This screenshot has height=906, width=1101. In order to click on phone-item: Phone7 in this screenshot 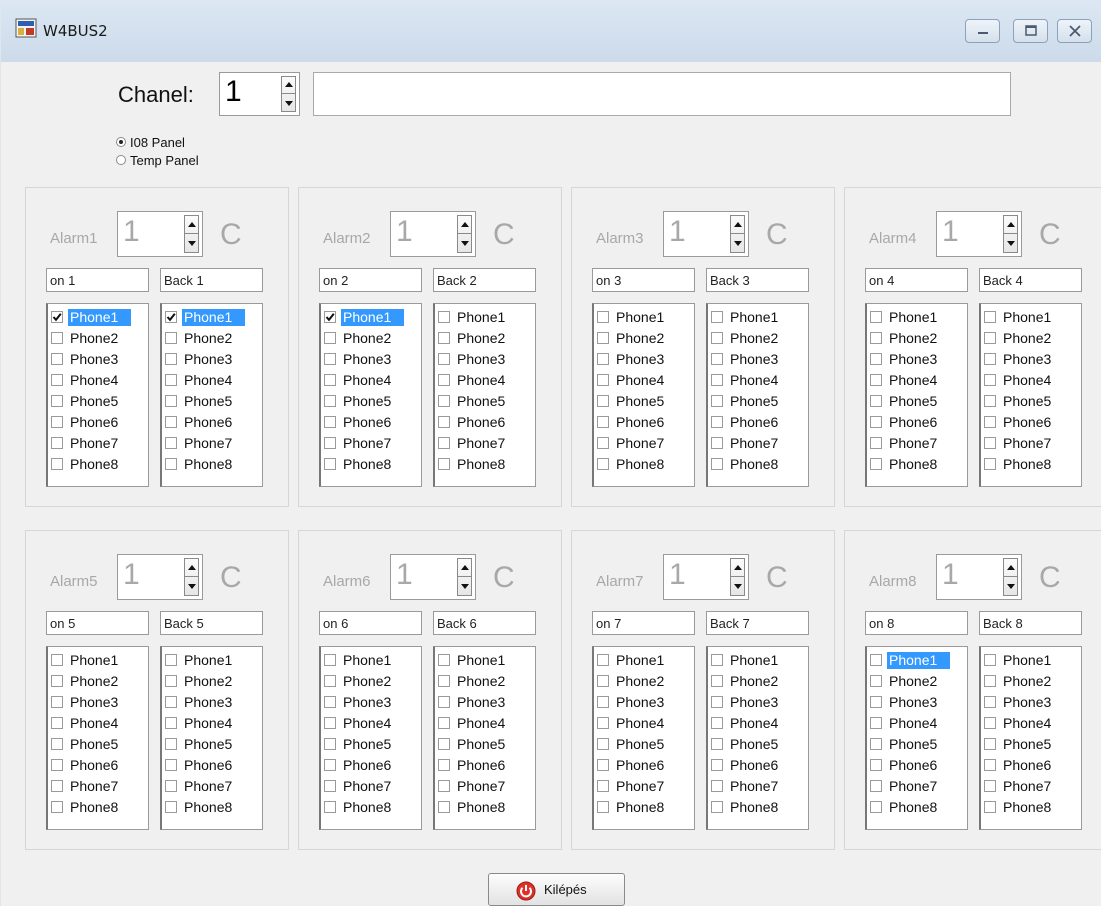, I will do `click(758, 443)`.